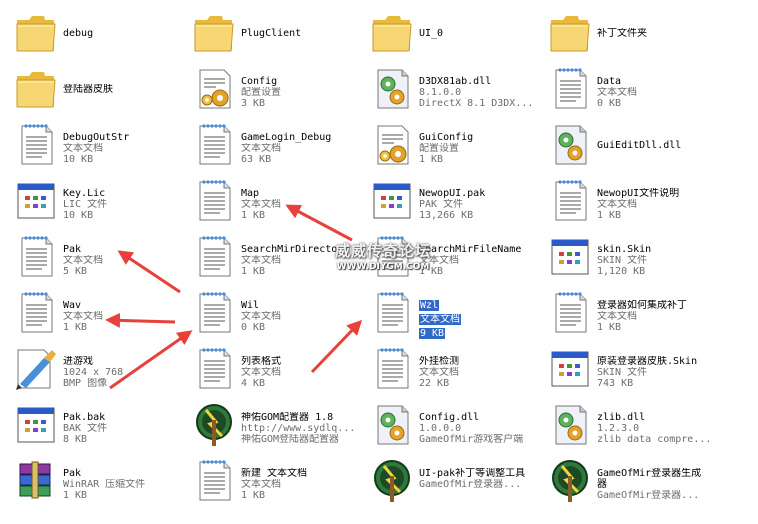 Image resolution: width=758 pixels, height=524 pixels. I want to click on file-item: 登陆器皮肤, so click(88, 91).